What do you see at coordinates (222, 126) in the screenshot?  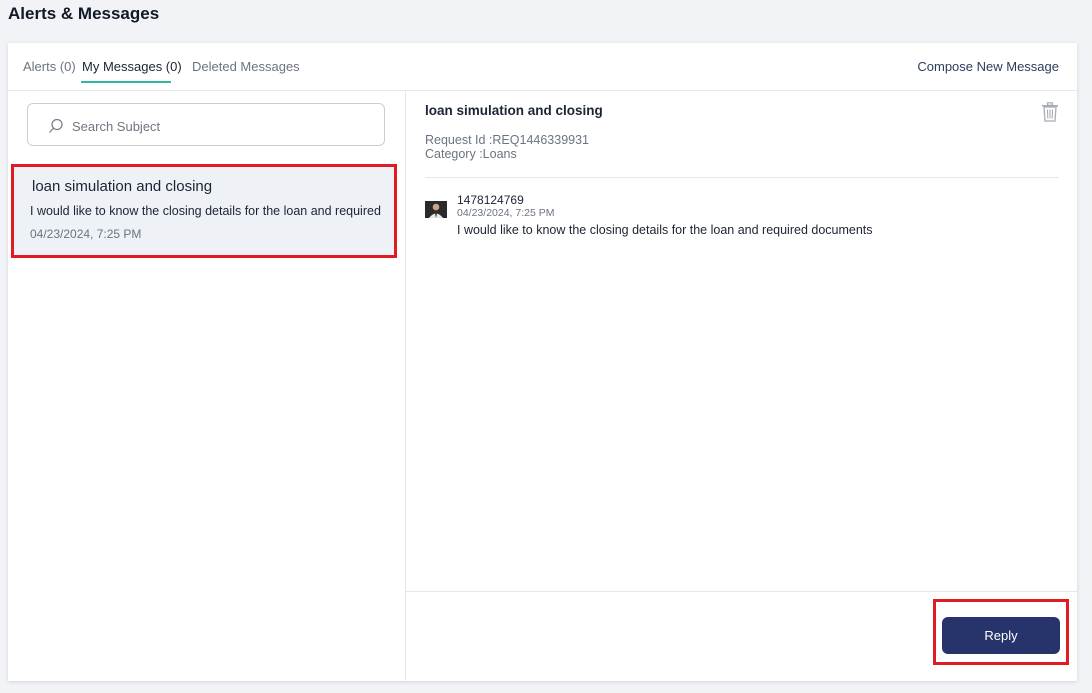 I see `search-input` at bounding box center [222, 126].